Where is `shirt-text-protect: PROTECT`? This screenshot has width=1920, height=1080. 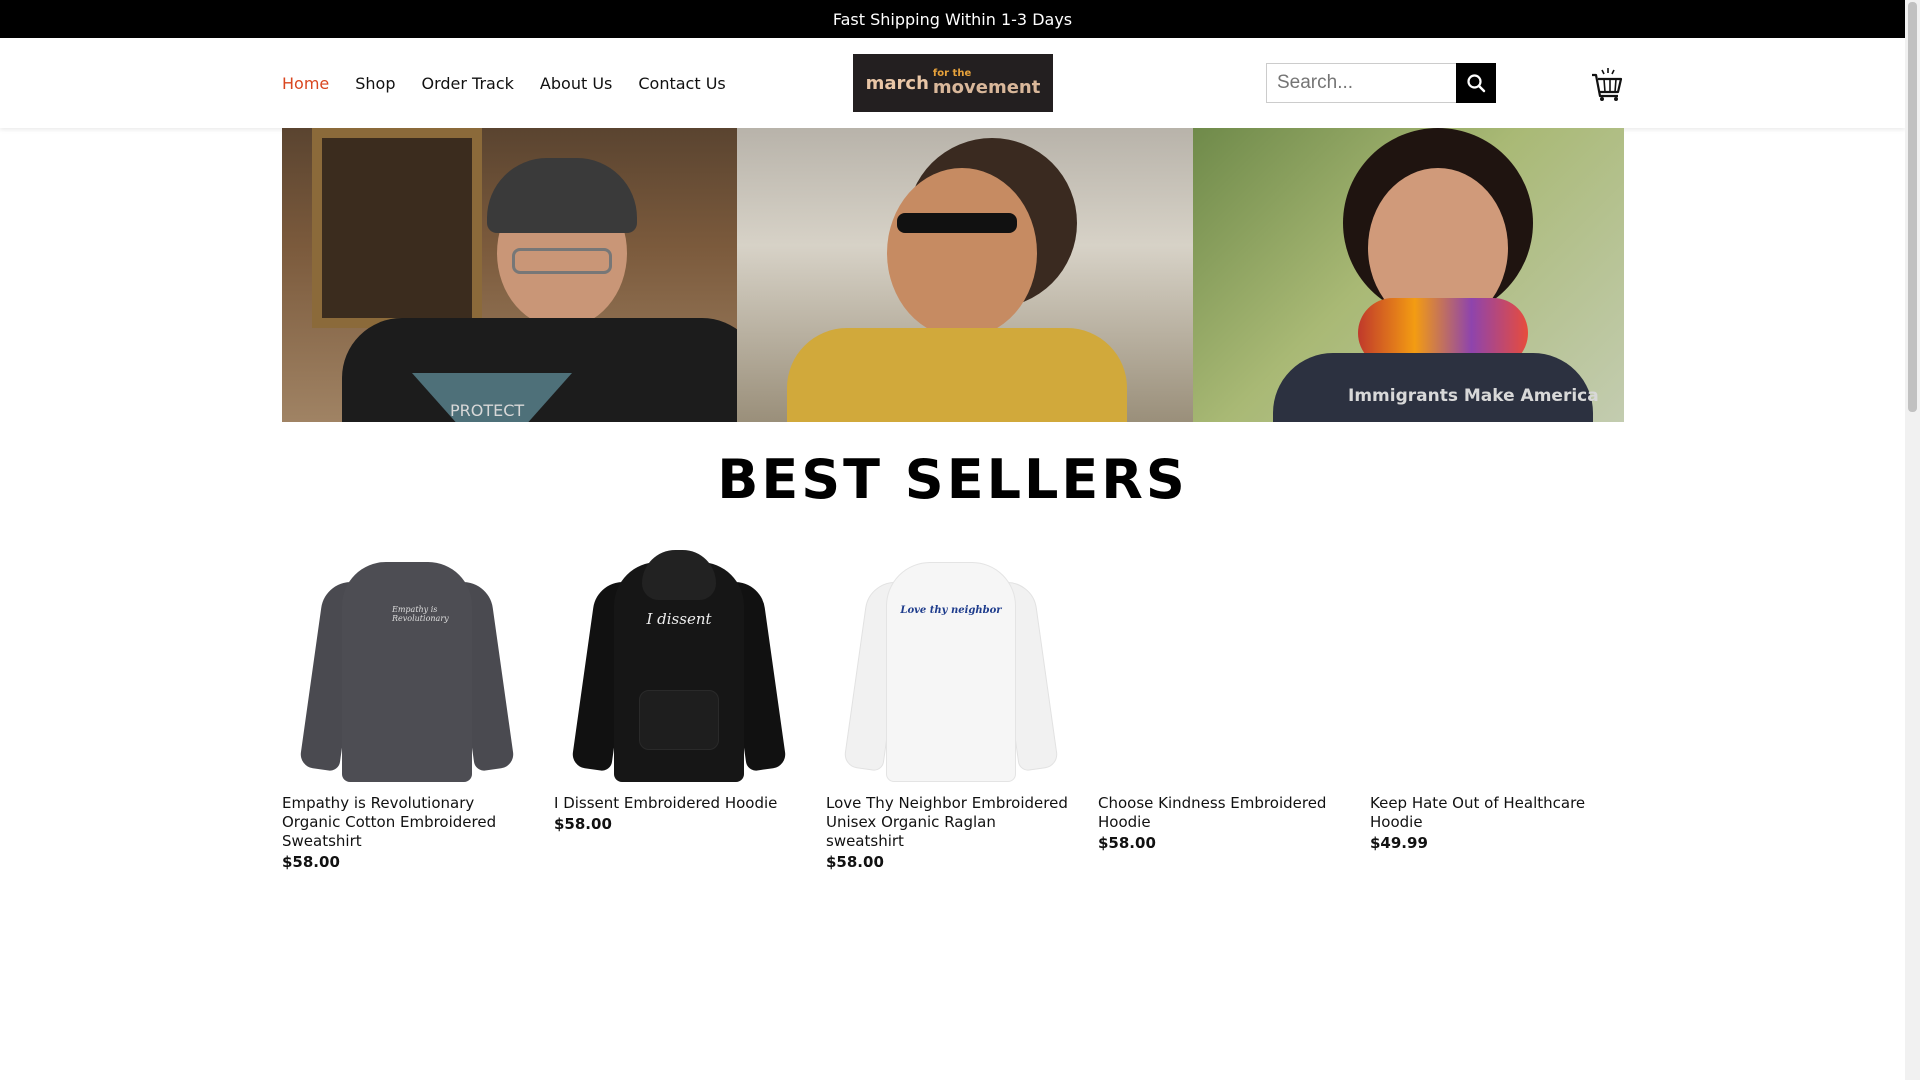
shirt-text-protect: PROTECT is located at coordinates (487, 410).